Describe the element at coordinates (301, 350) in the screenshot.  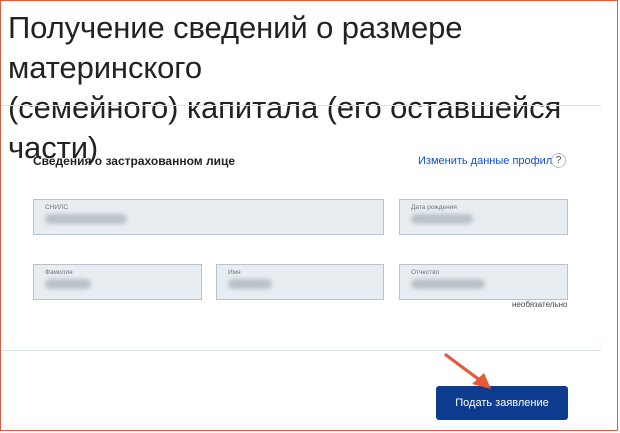
I see `footer-divider` at that location.